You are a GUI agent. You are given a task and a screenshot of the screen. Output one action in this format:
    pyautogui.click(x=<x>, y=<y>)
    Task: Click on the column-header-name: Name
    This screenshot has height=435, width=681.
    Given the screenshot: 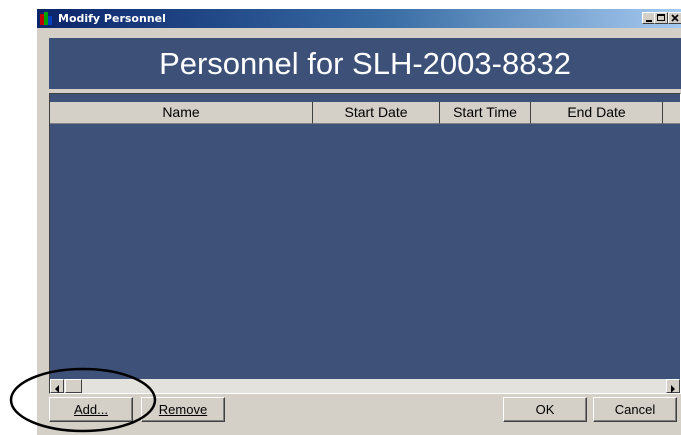 What is the action you would take?
    pyautogui.click(x=181, y=113)
    